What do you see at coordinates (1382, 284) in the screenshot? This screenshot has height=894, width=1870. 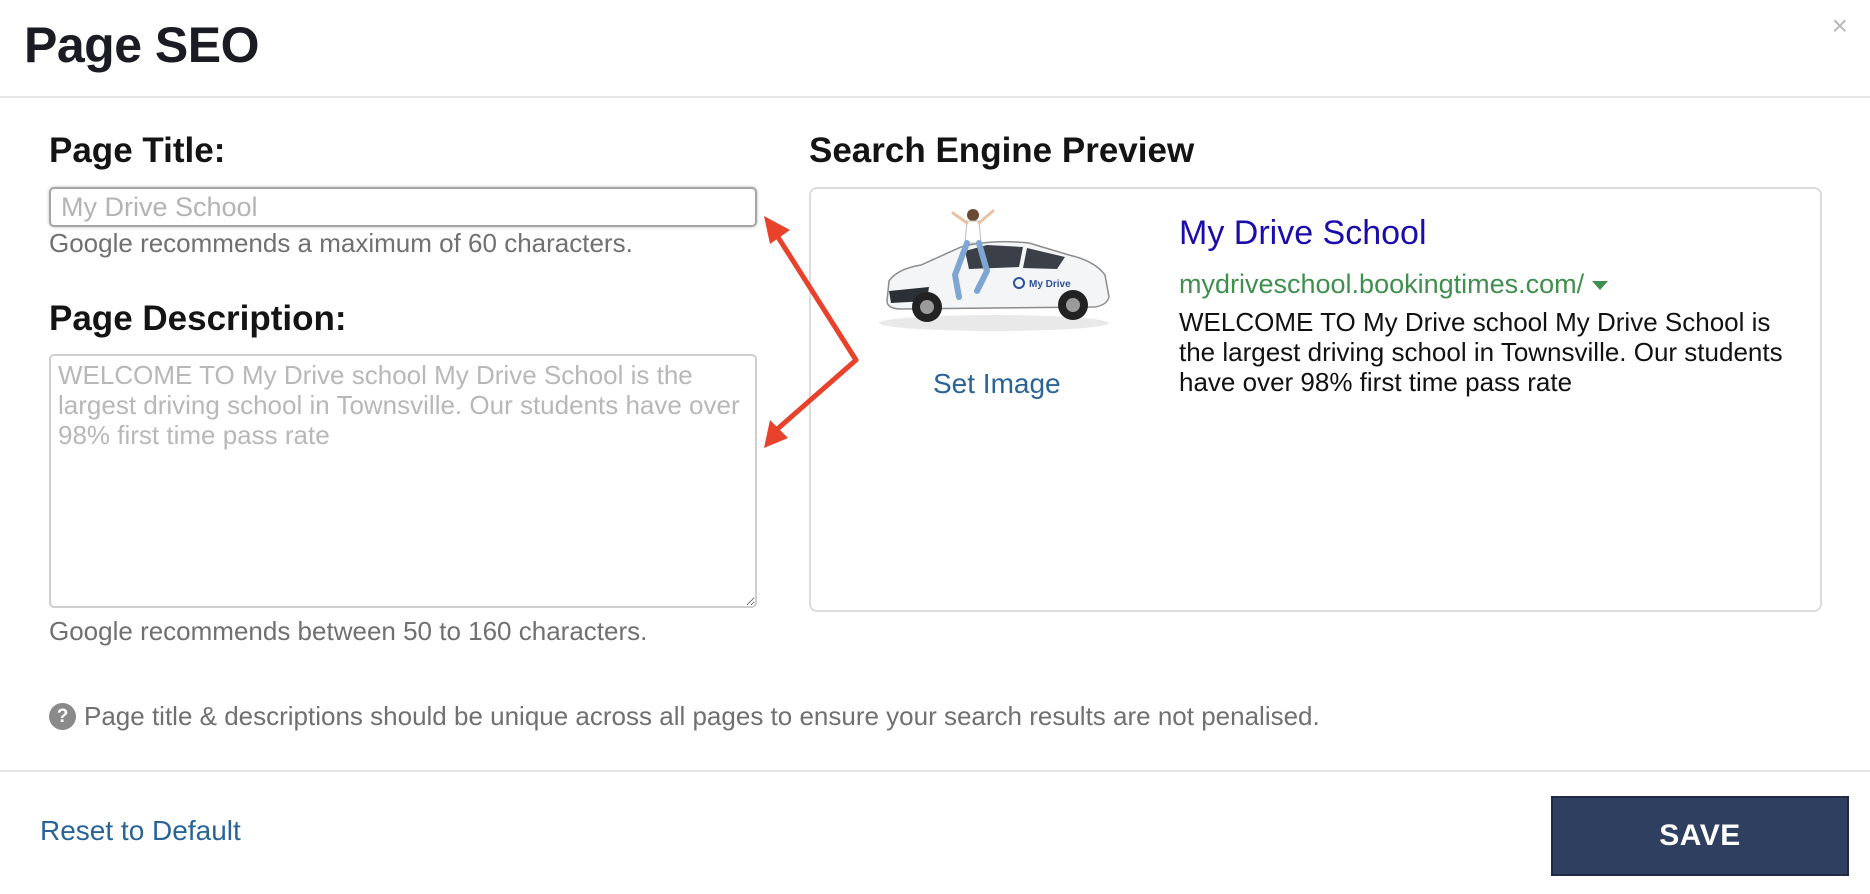 I see `serp-url-text: mydriveschool.bookingtimes.com/` at bounding box center [1382, 284].